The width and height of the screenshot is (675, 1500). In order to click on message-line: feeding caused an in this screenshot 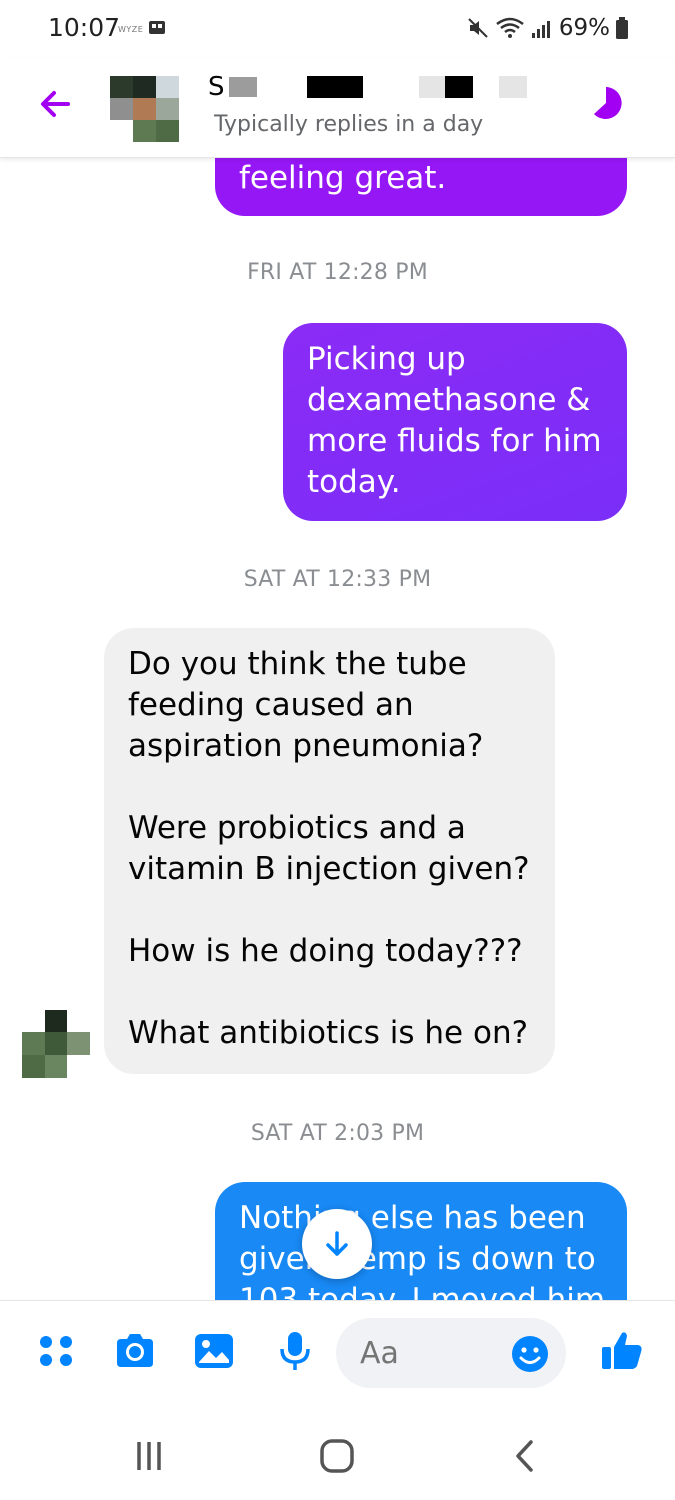, I will do `click(271, 705)`.